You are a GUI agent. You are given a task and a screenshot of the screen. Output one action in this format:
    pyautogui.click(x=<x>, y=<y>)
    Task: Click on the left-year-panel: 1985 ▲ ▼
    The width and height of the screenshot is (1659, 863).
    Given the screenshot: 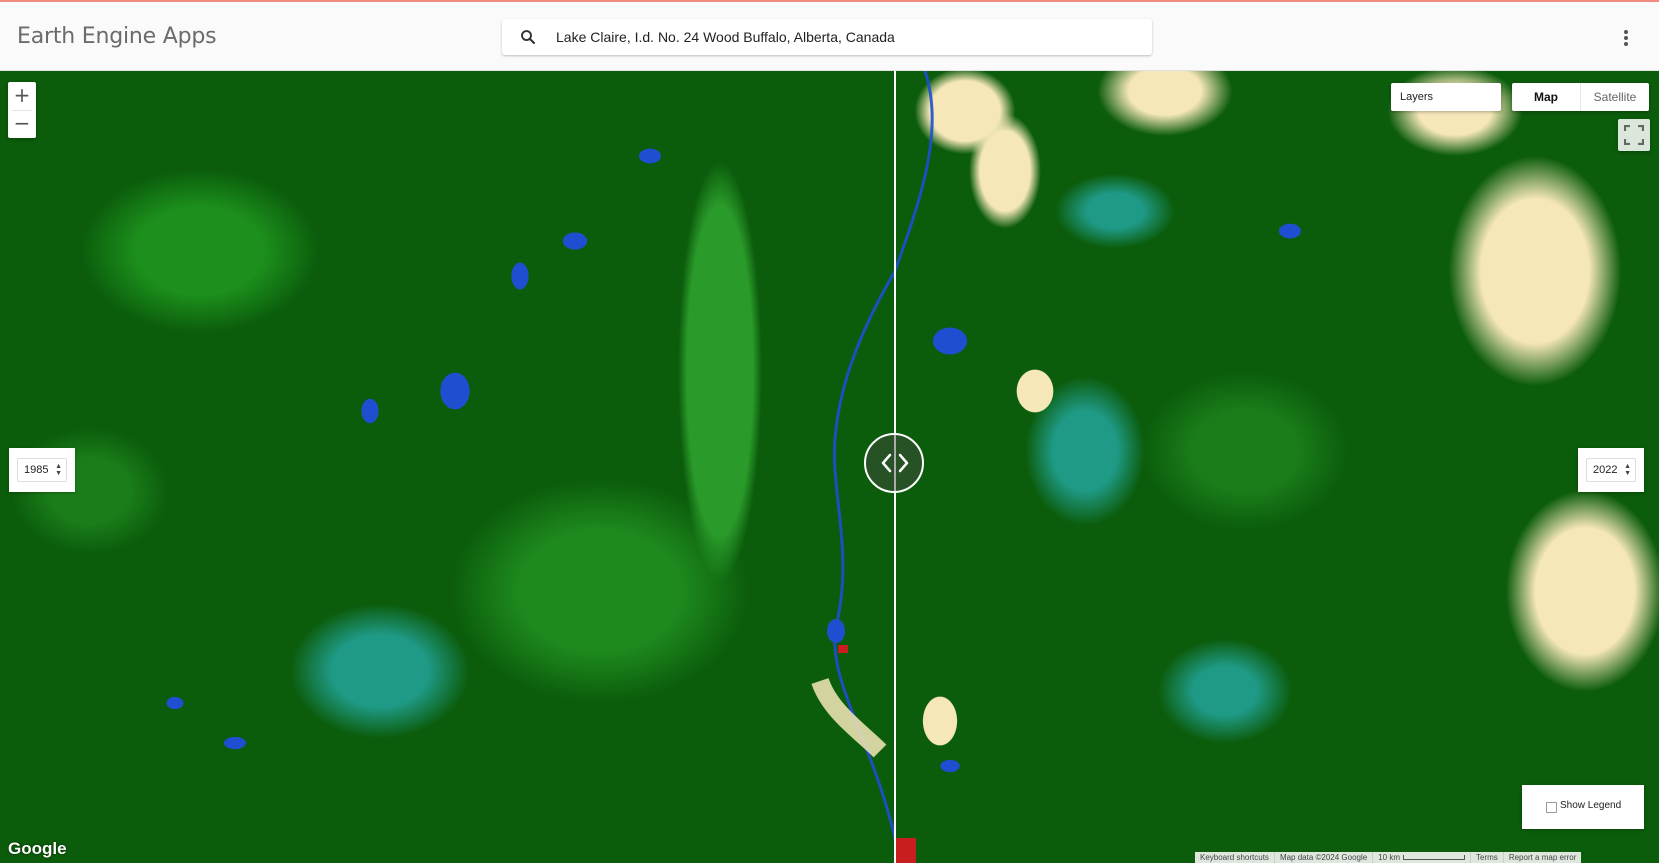 What is the action you would take?
    pyautogui.click(x=42, y=470)
    